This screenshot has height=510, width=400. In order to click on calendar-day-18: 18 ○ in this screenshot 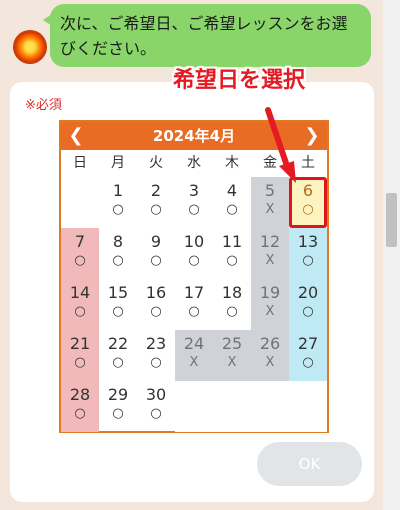, I will do `click(232, 304)`.